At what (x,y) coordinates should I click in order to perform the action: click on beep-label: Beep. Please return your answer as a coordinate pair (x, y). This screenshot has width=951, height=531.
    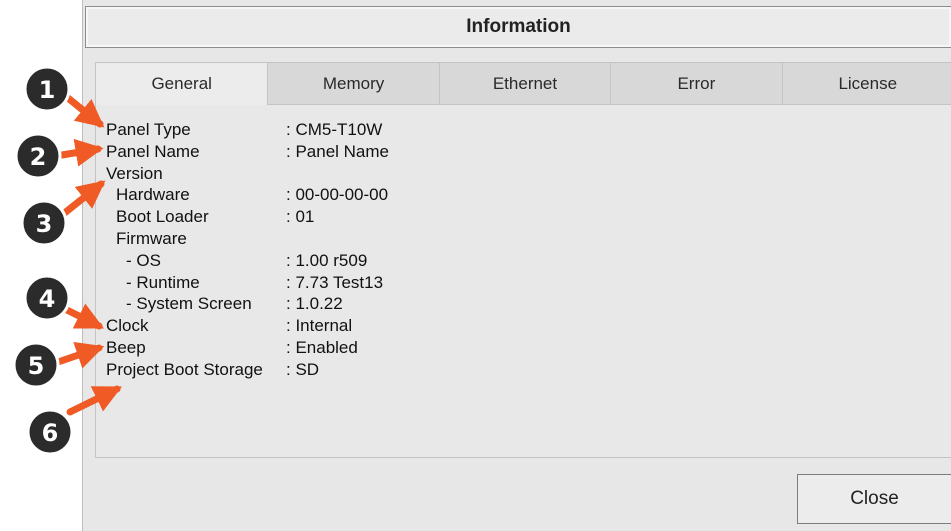
    Looking at the image, I should click on (126, 347).